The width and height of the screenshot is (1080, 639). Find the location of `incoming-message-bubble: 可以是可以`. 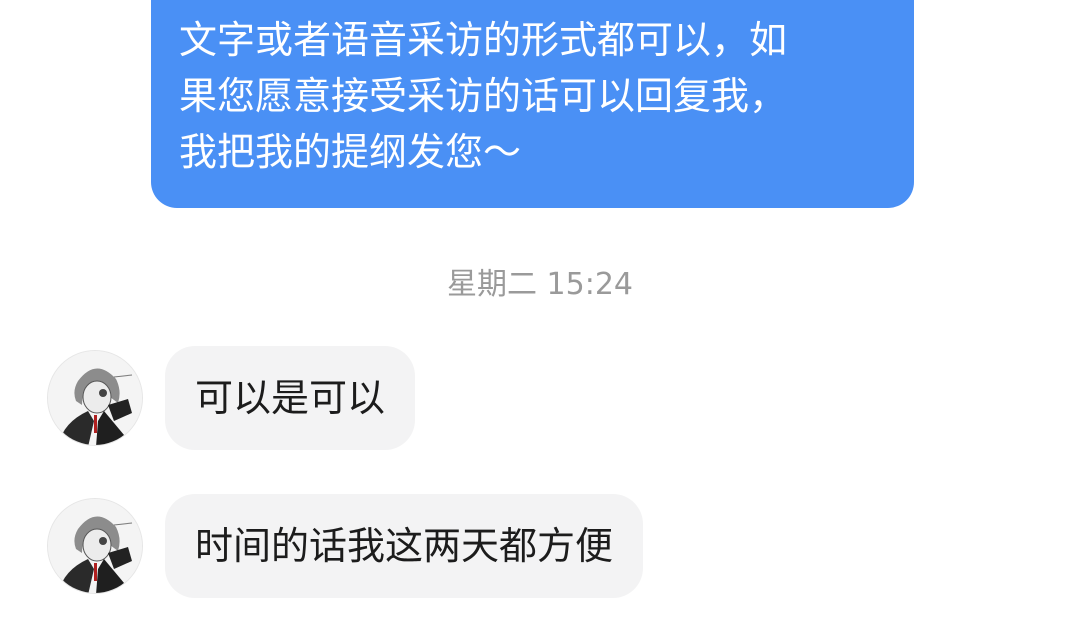

incoming-message-bubble: 可以是可以 is located at coordinates (290, 398).